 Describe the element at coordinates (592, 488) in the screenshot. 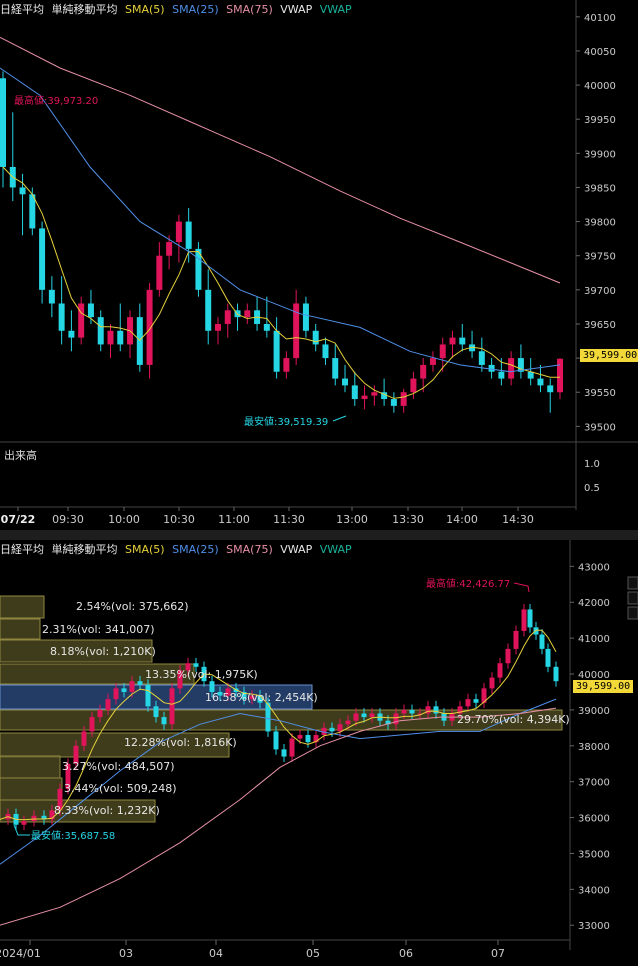

I see `volume-tick-label: 0.5` at that location.